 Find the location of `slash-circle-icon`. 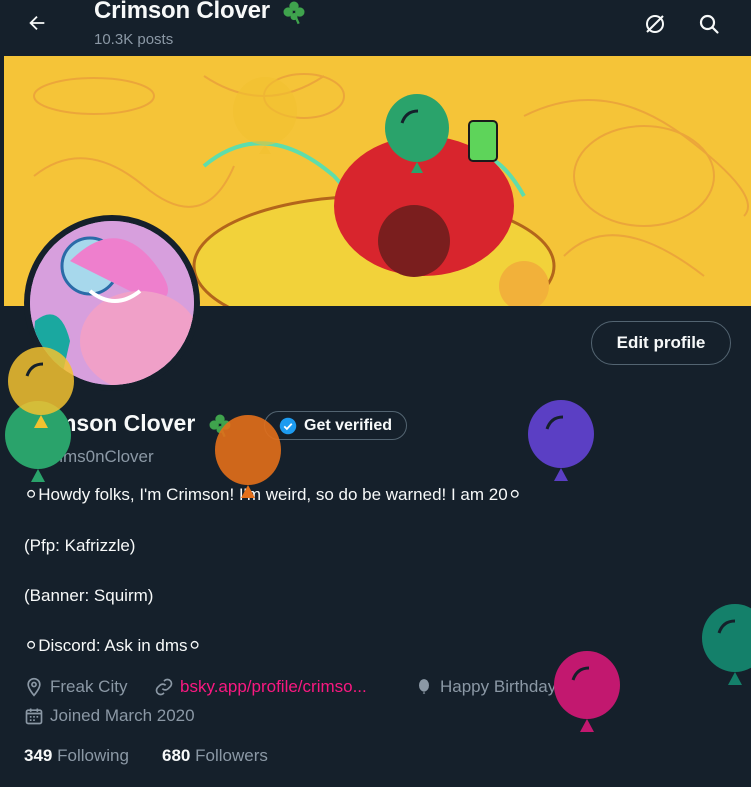

slash-circle-icon is located at coordinates (655, 24).